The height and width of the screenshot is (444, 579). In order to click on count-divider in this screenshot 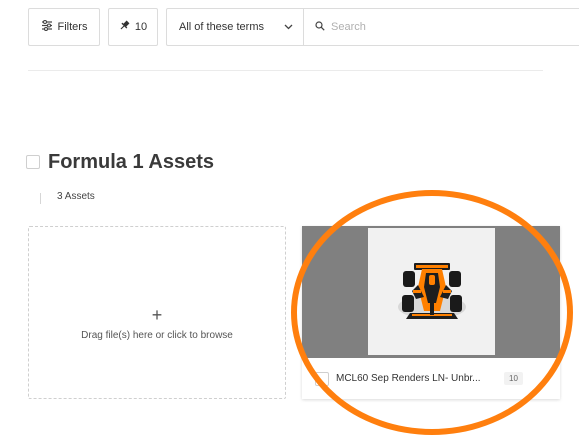, I will do `click(40, 198)`.